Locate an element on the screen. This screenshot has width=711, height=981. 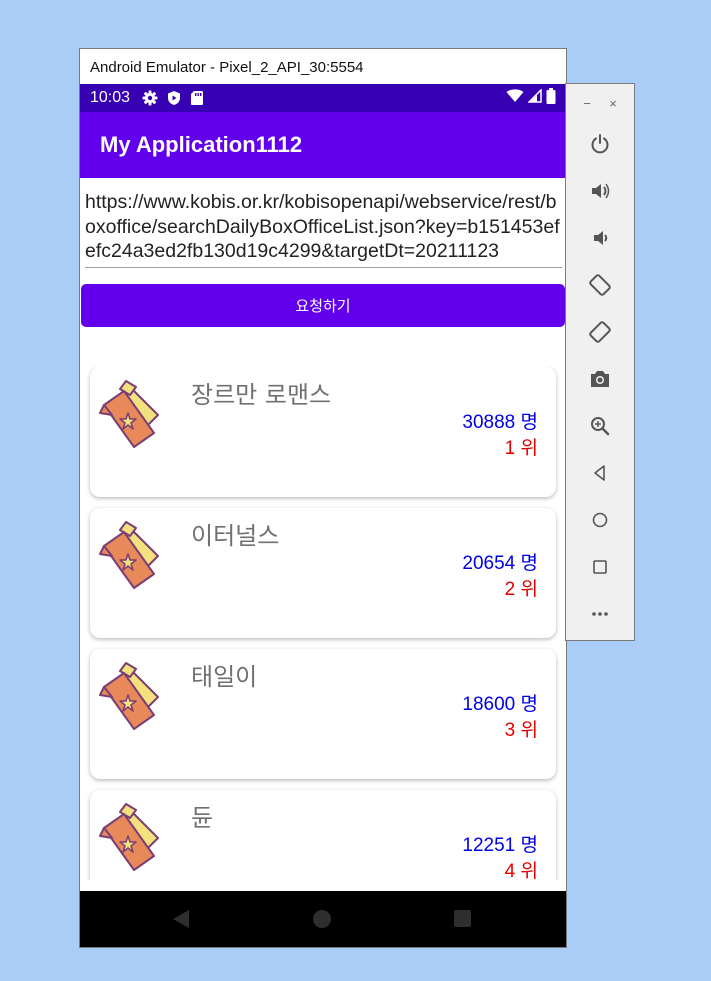
rotate-right-icon is located at coordinates (600, 332).